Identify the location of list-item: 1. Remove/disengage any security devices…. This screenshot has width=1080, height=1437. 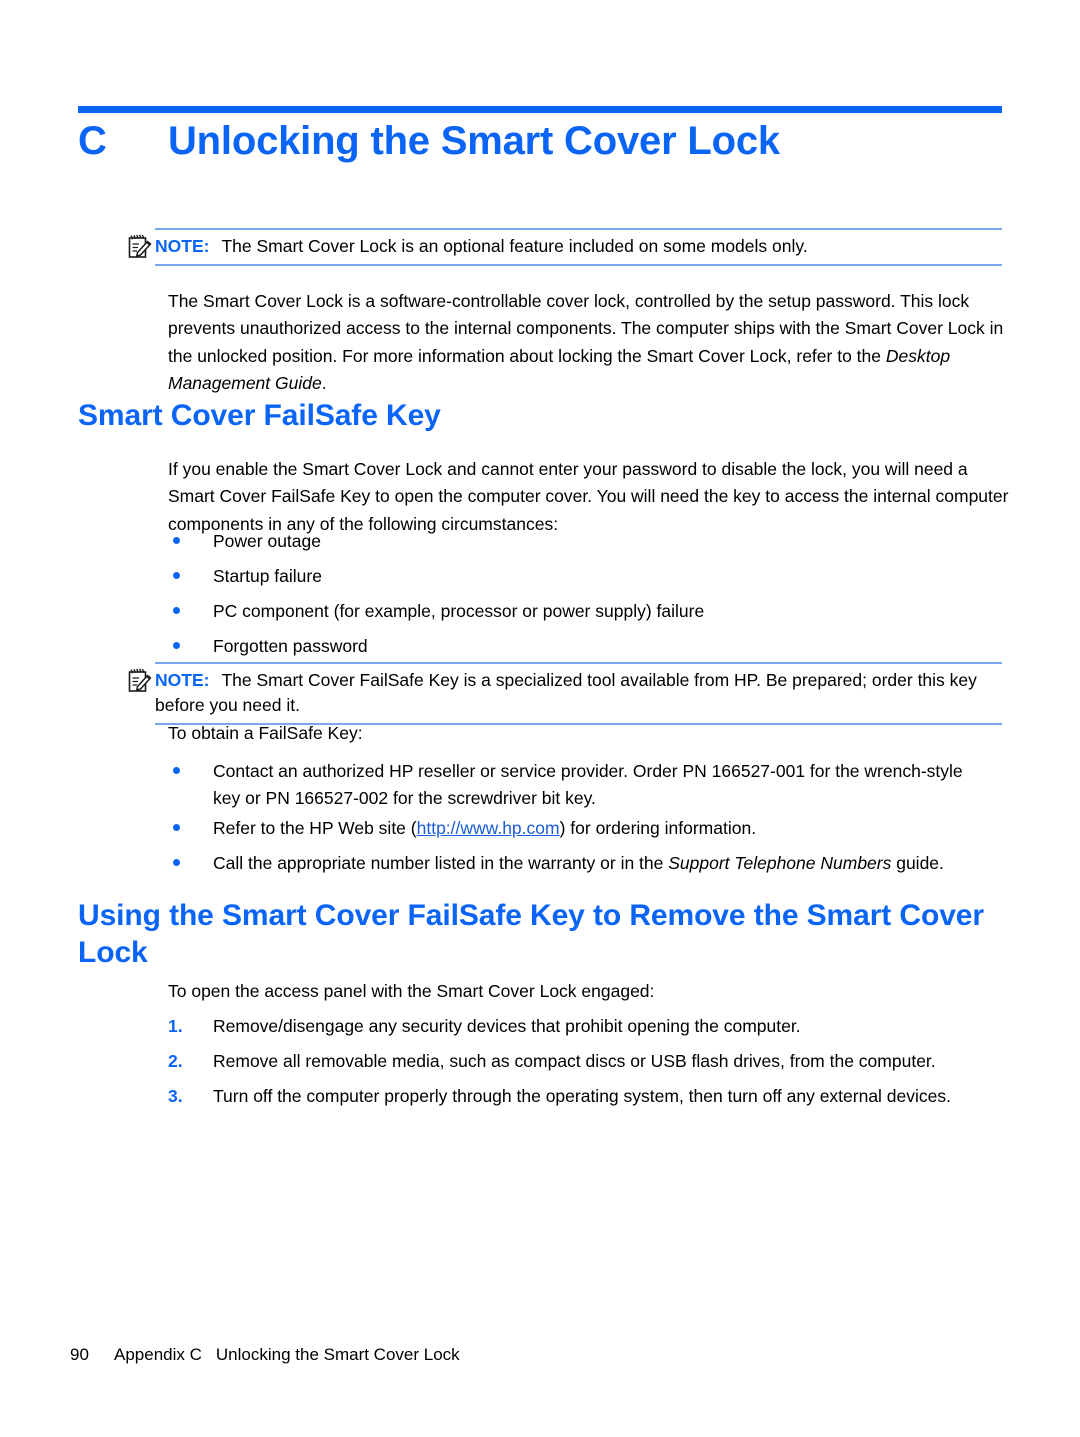
(583, 1026).